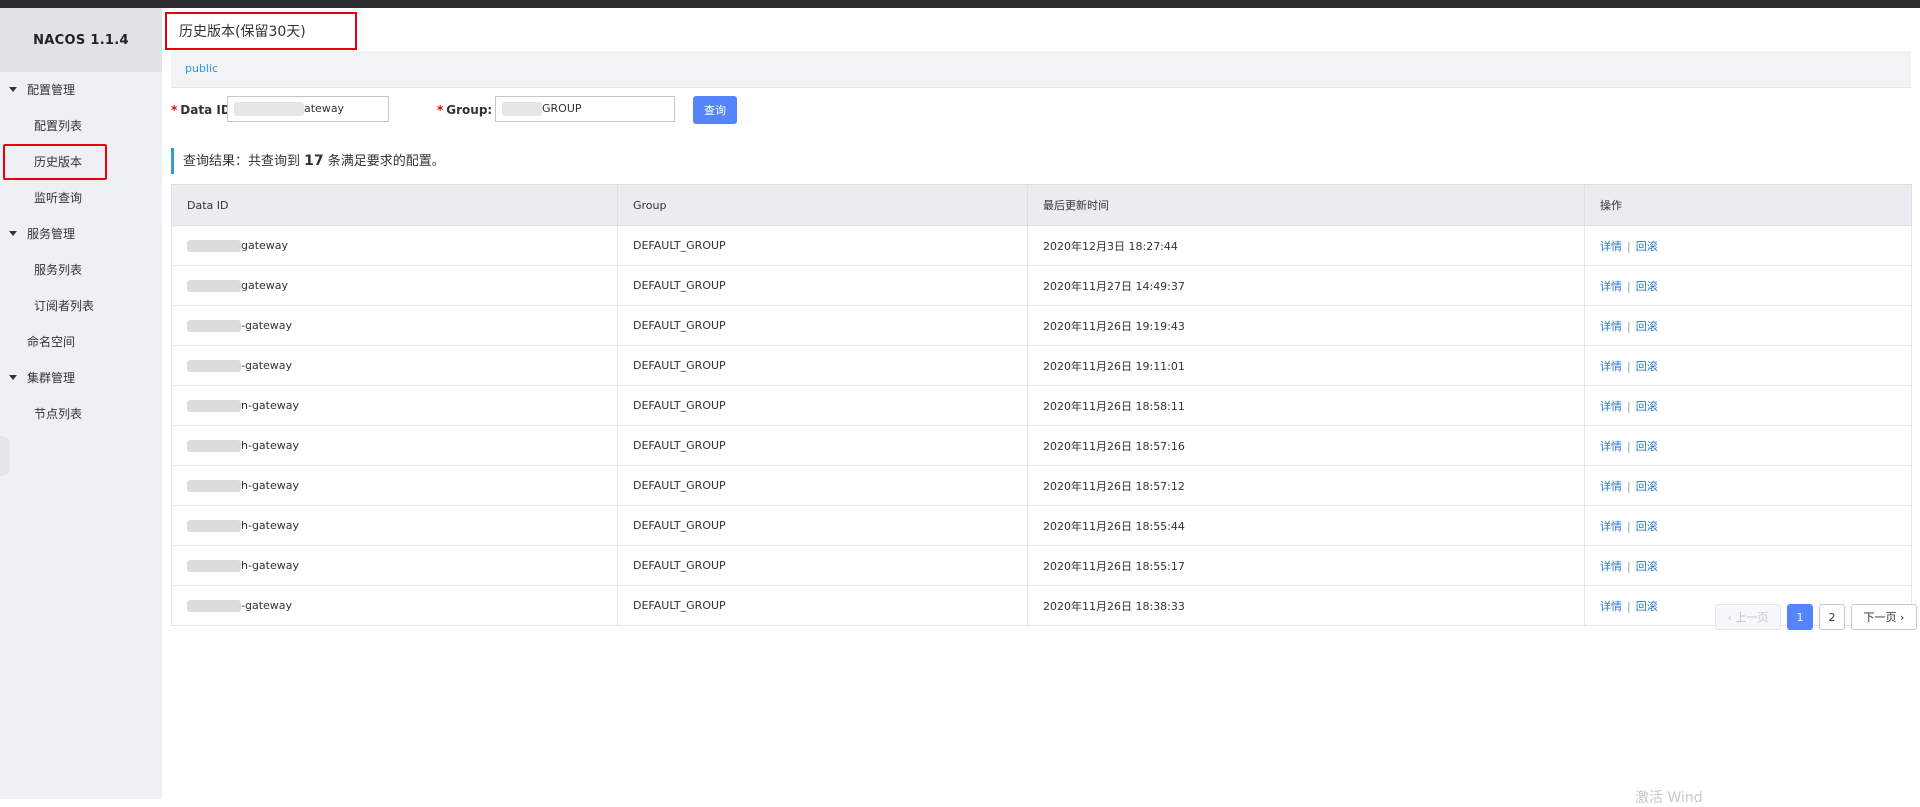 The image size is (1920, 807). I want to click on sidebar-item-service-list: 服务列表, so click(81, 270).